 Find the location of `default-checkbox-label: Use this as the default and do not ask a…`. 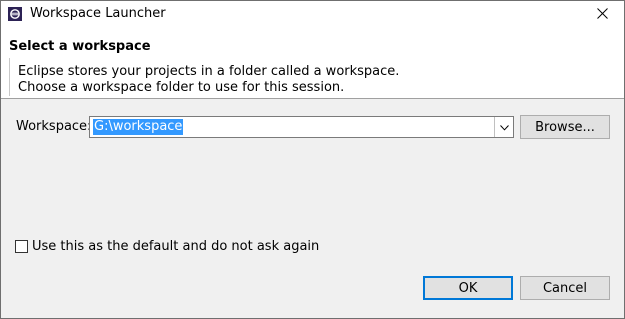

default-checkbox-label: Use this as the default and do not ask a… is located at coordinates (175, 246).